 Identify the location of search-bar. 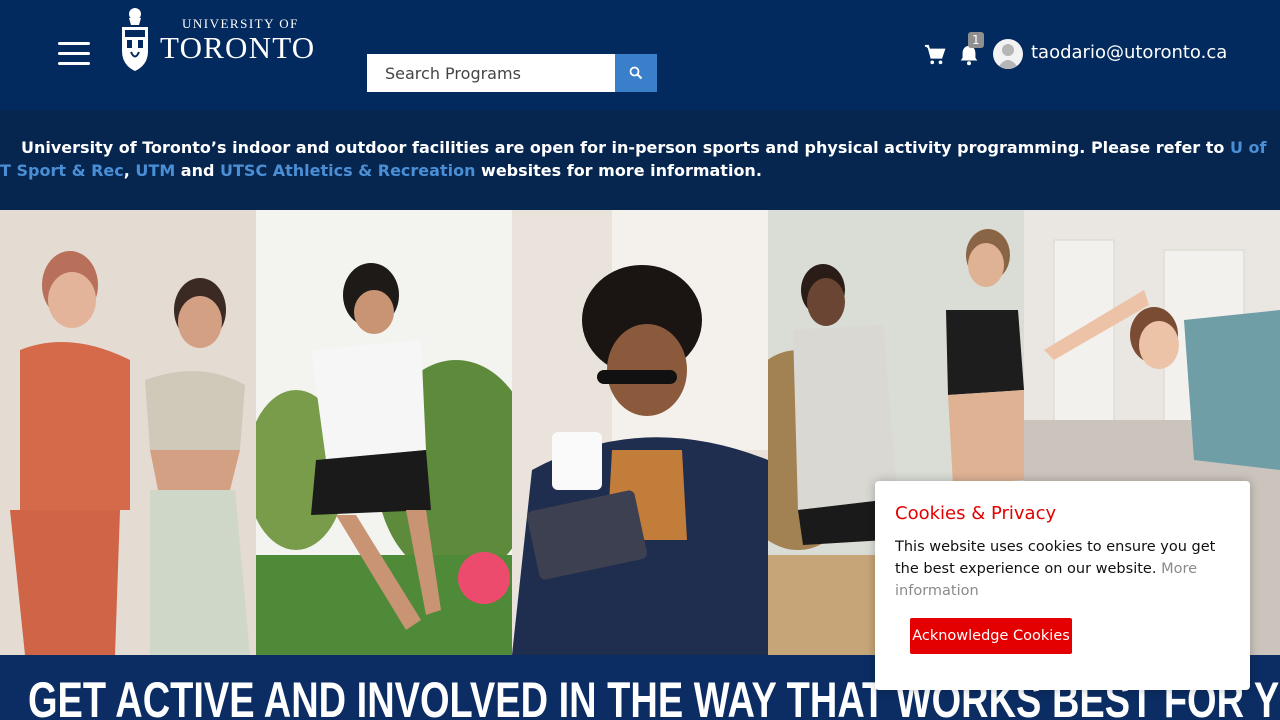
(512, 73).